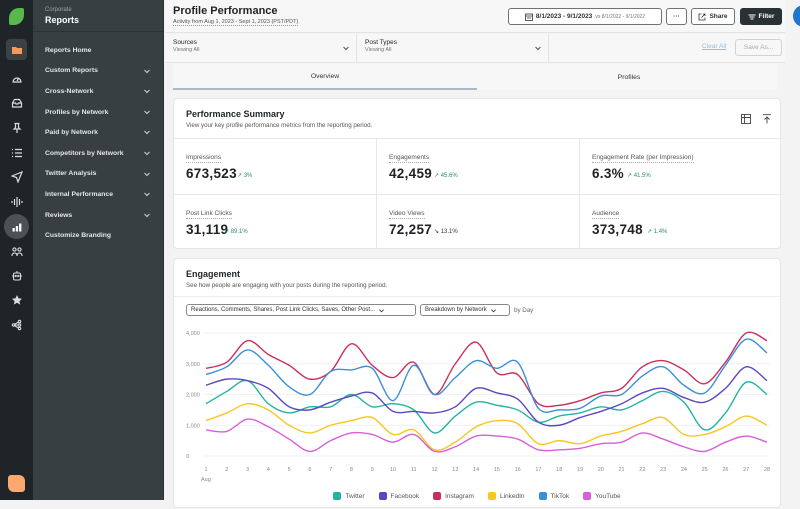  Describe the element at coordinates (289, 470) in the screenshot. I see `x-tick-label: 5` at that location.